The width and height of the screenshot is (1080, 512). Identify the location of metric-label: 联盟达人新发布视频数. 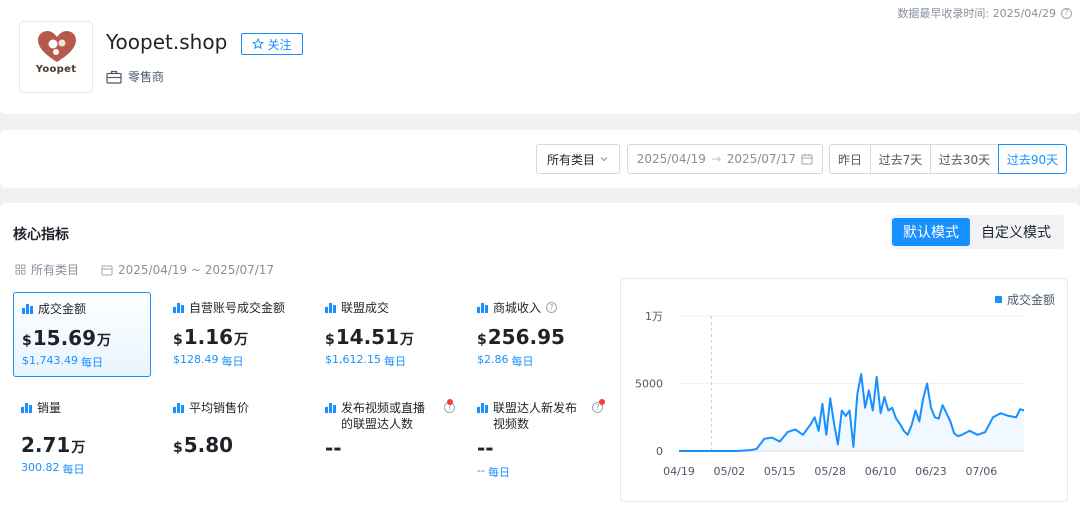
(535, 416).